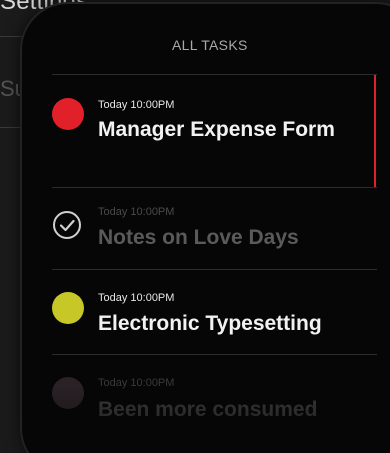  I want to click on check-circle-icon, so click(67, 225).